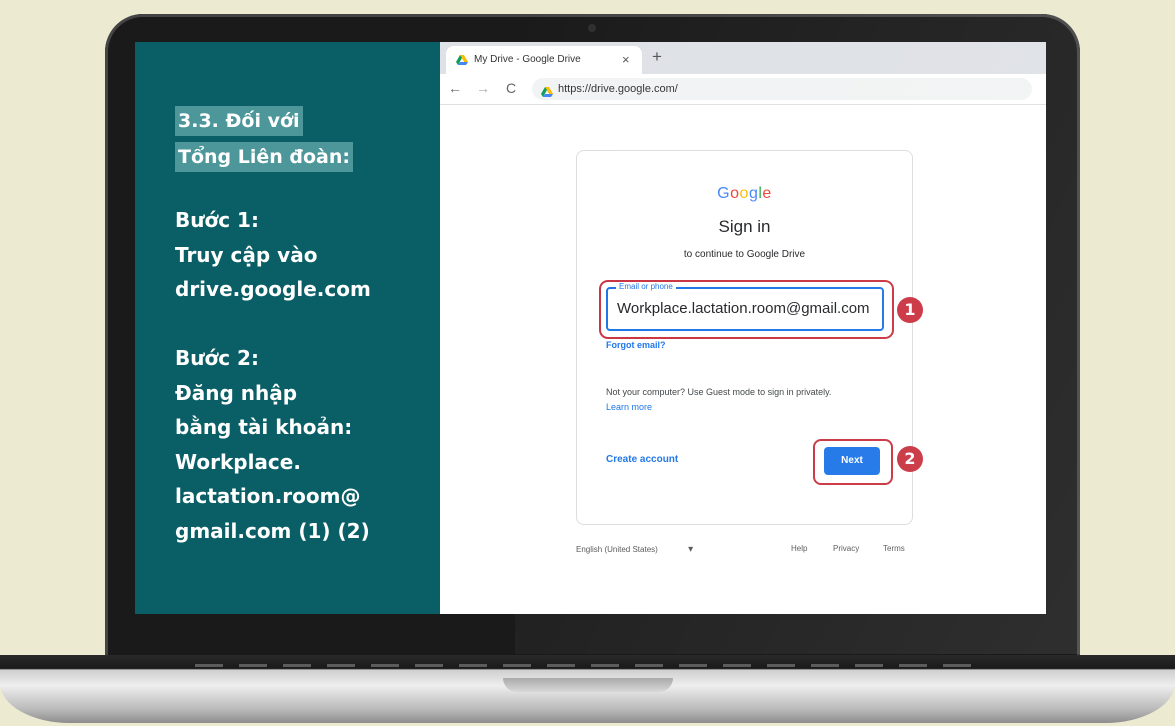  What do you see at coordinates (588, 685) in the screenshot?
I see `laptop-notch` at bounding box center [588, 685].